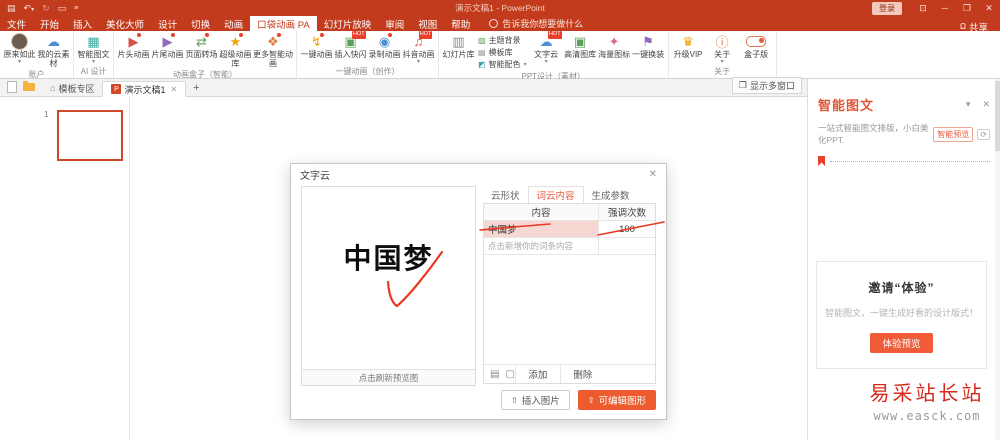  What do you see at coordinates (688, 46) in the screenshot?
I see `upgrade-vip-button: ♛ 升级VIP` at bounding box center [688, 46].